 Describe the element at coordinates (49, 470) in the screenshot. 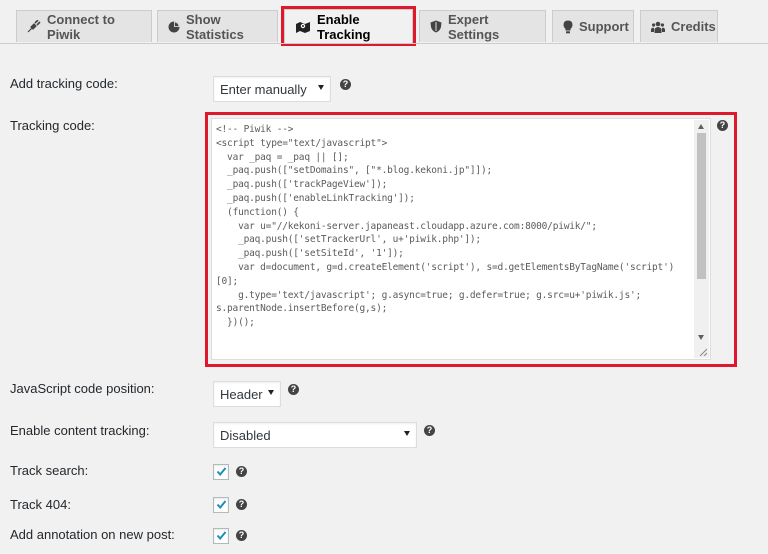

I see `track-search-label: Track search:` at that location.